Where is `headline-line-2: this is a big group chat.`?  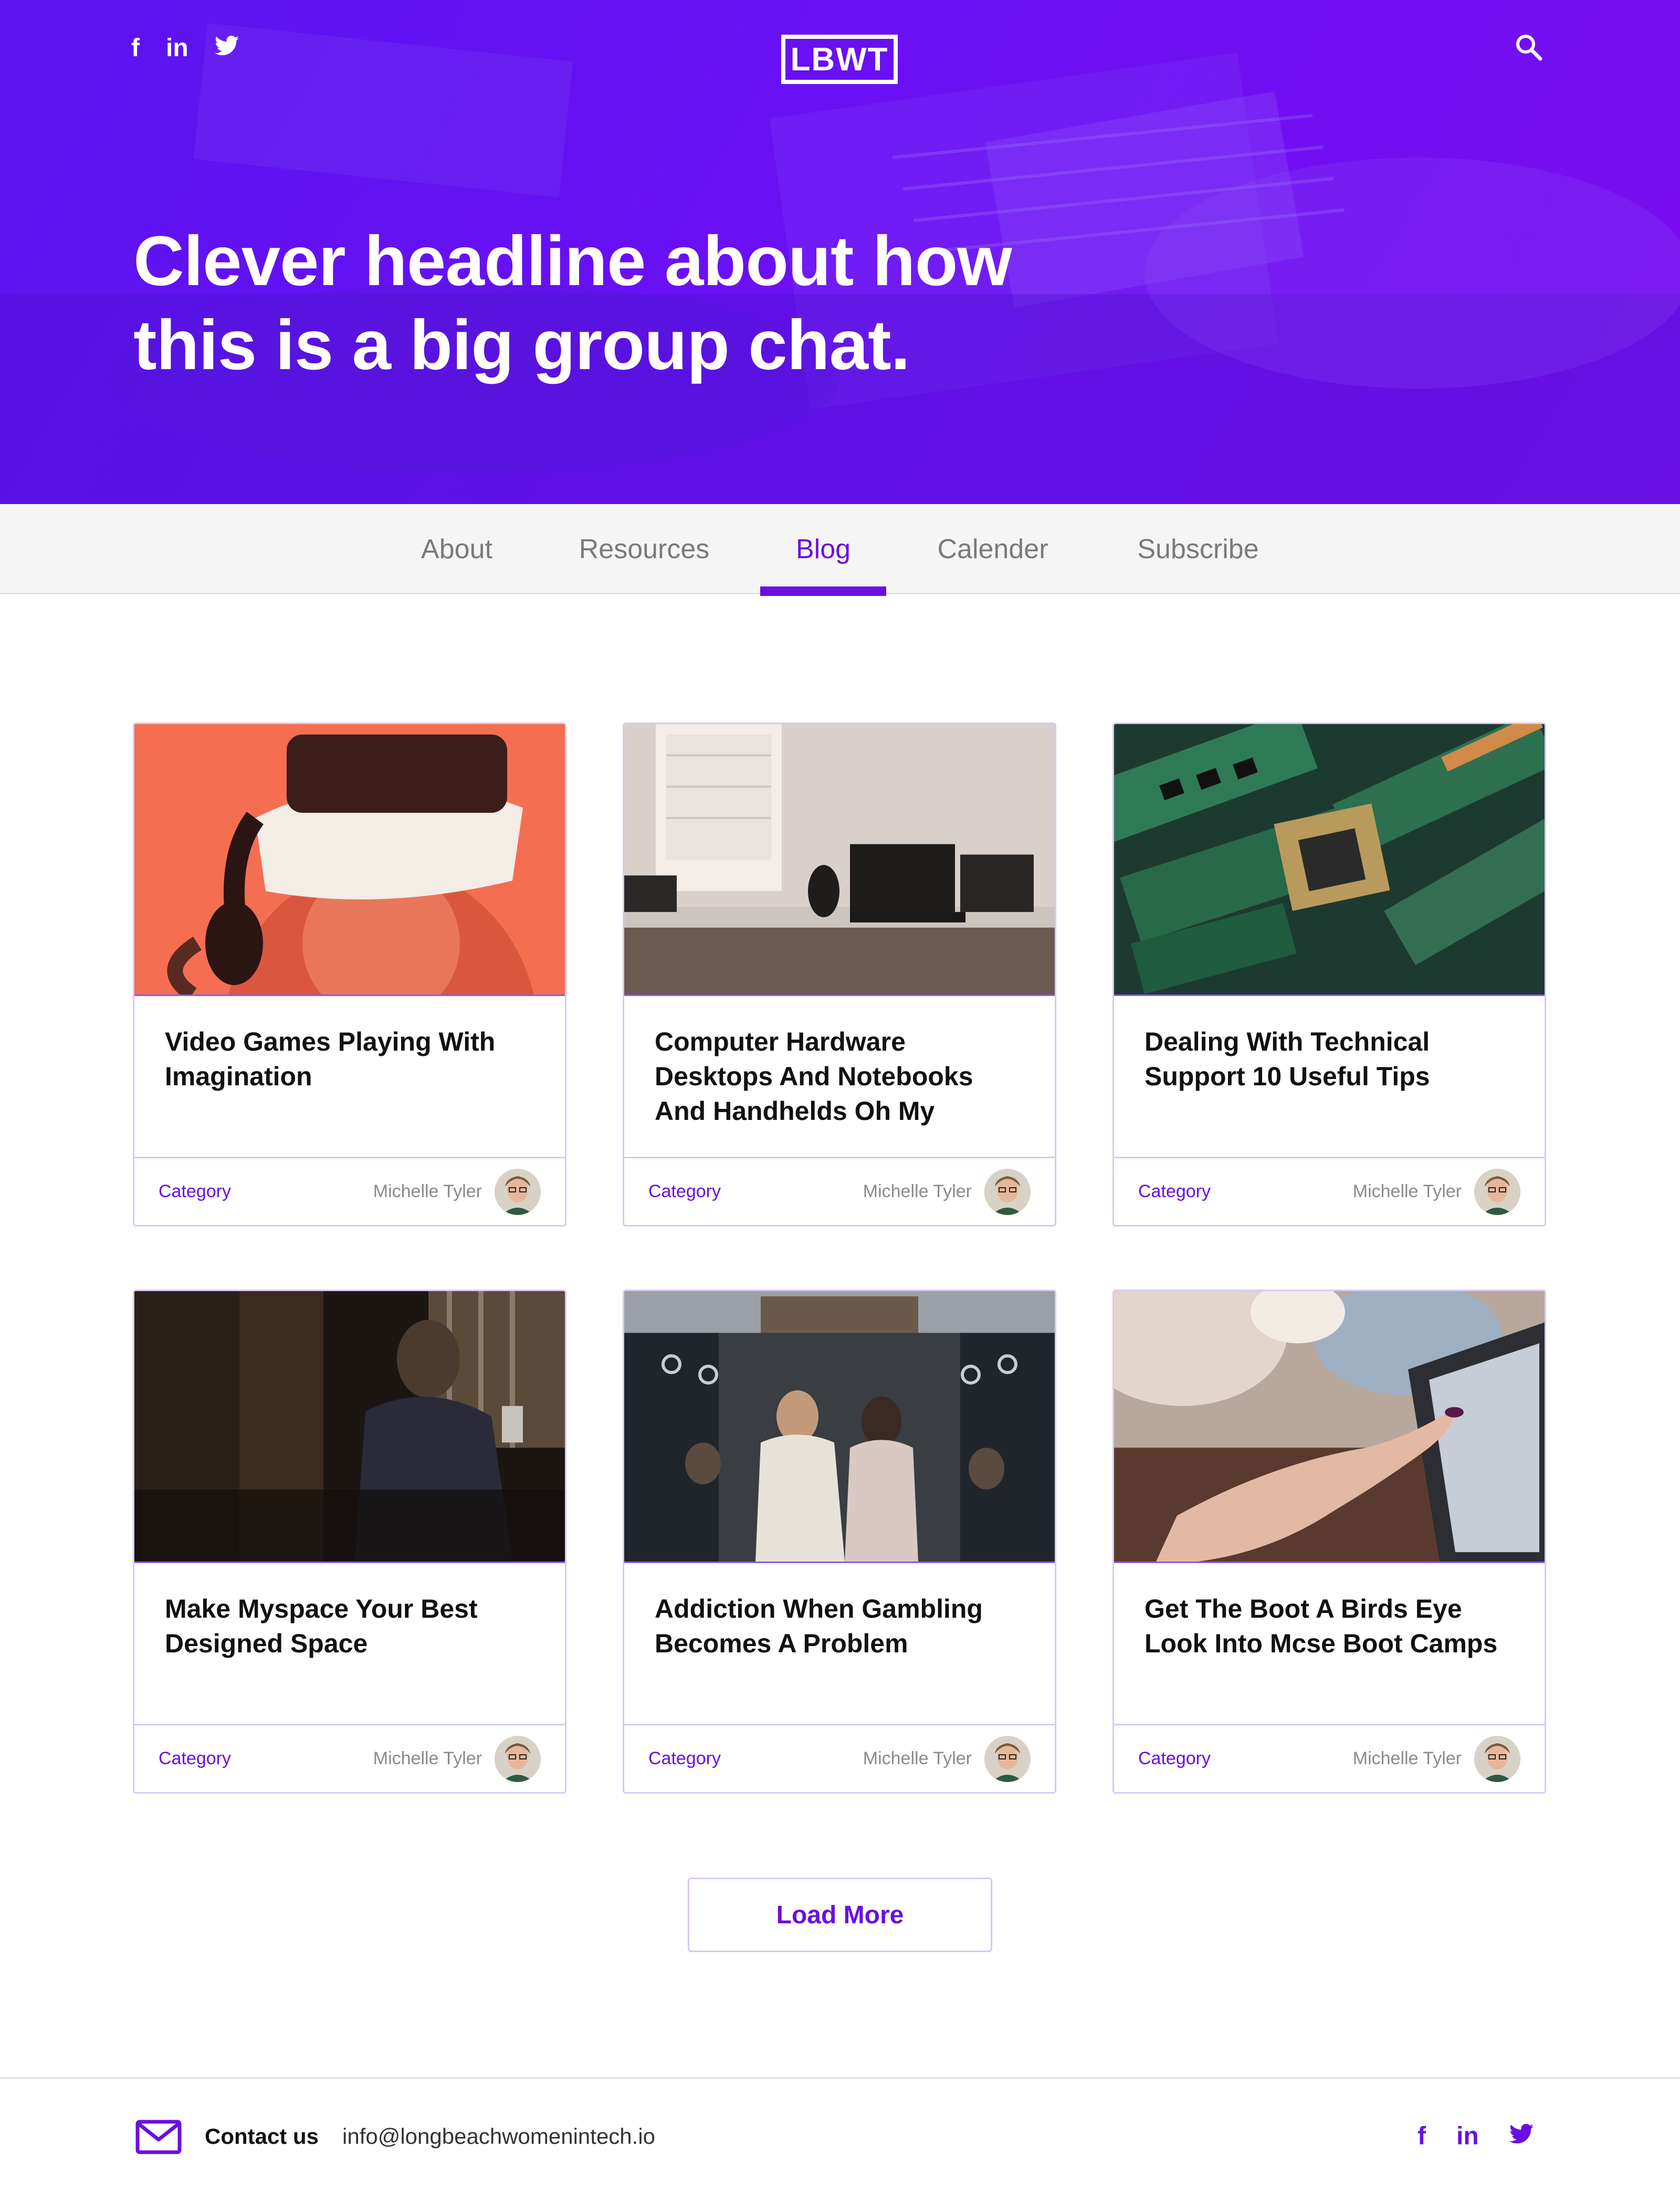
headline-line-2: this is a big group chat. is located at coordinates (521, 345).